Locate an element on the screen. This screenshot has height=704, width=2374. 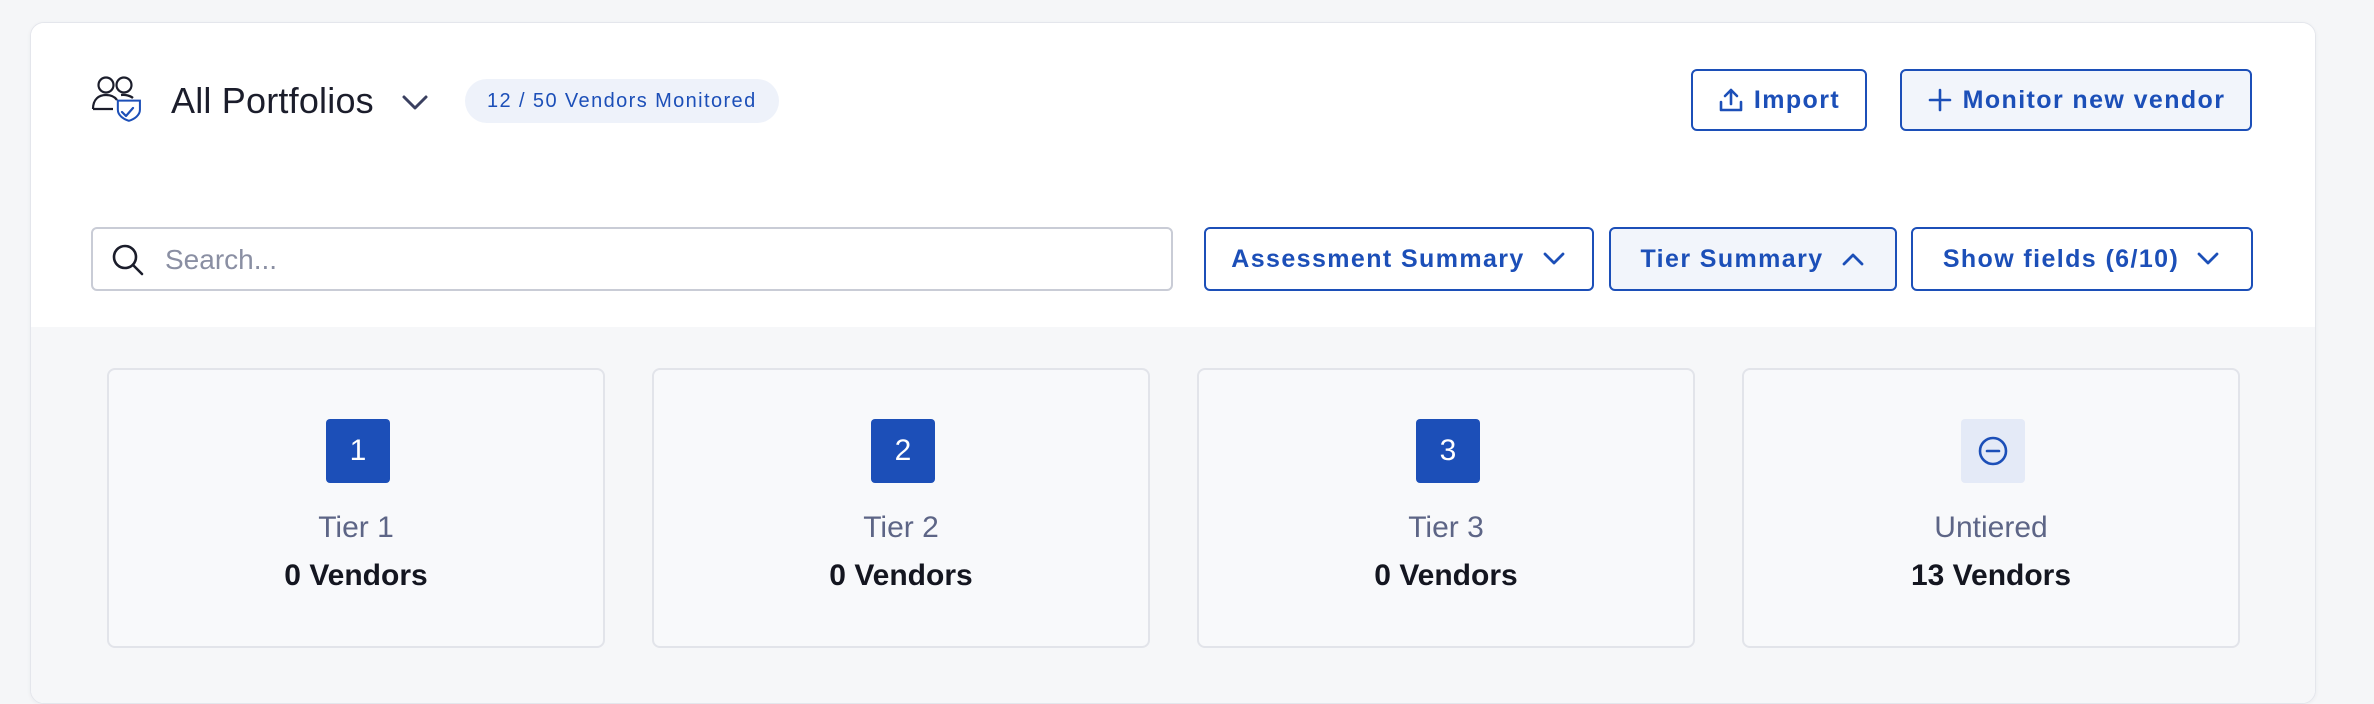
show-fields-button: Show fields (6/10) is located at coordinates (2082, 259).